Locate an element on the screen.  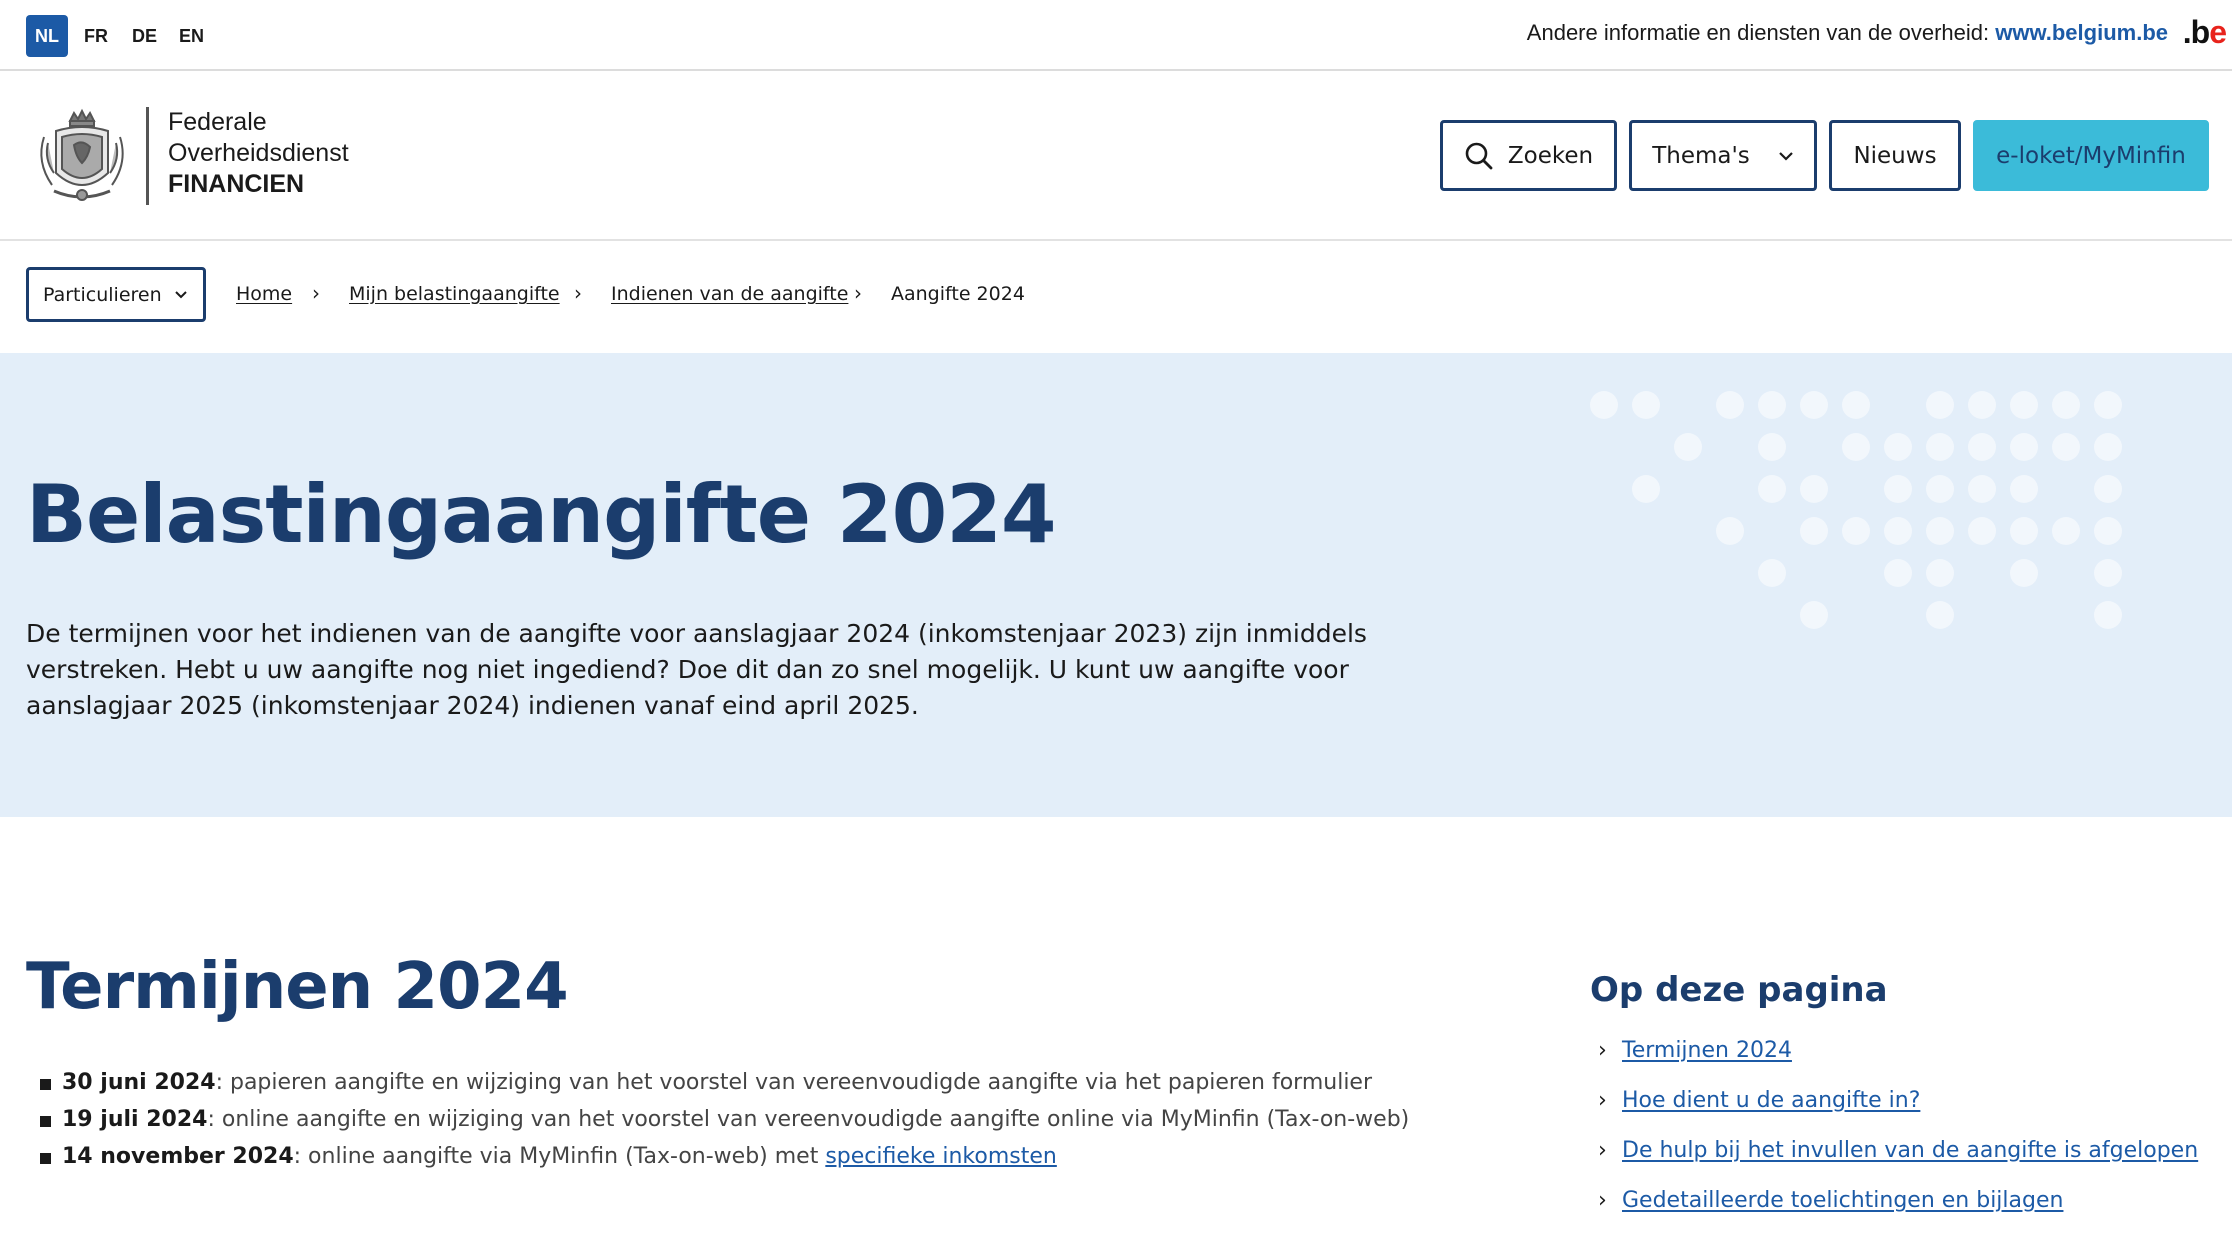
breadcrumb-indienen: Indienen van de aangifte is located at coordinates (729, 294).